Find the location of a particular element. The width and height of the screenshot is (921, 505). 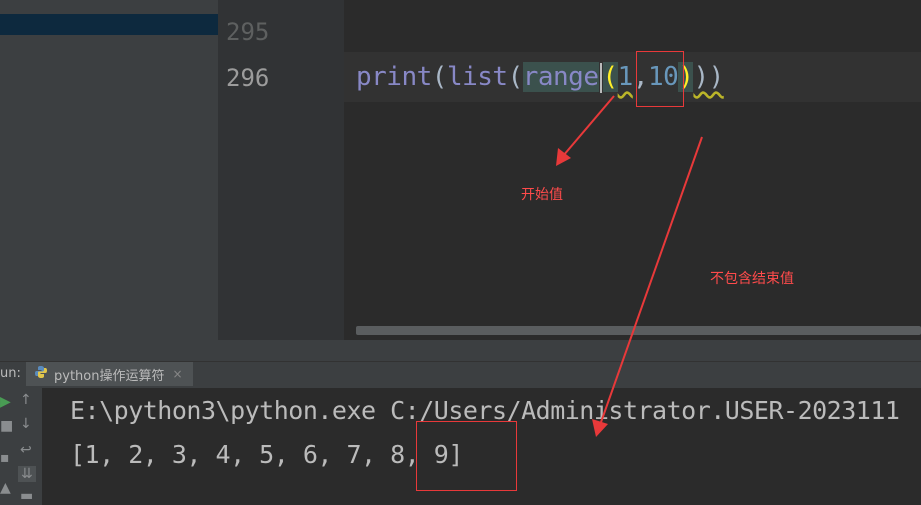

run-label: un: is located at coordinates (10, 373).